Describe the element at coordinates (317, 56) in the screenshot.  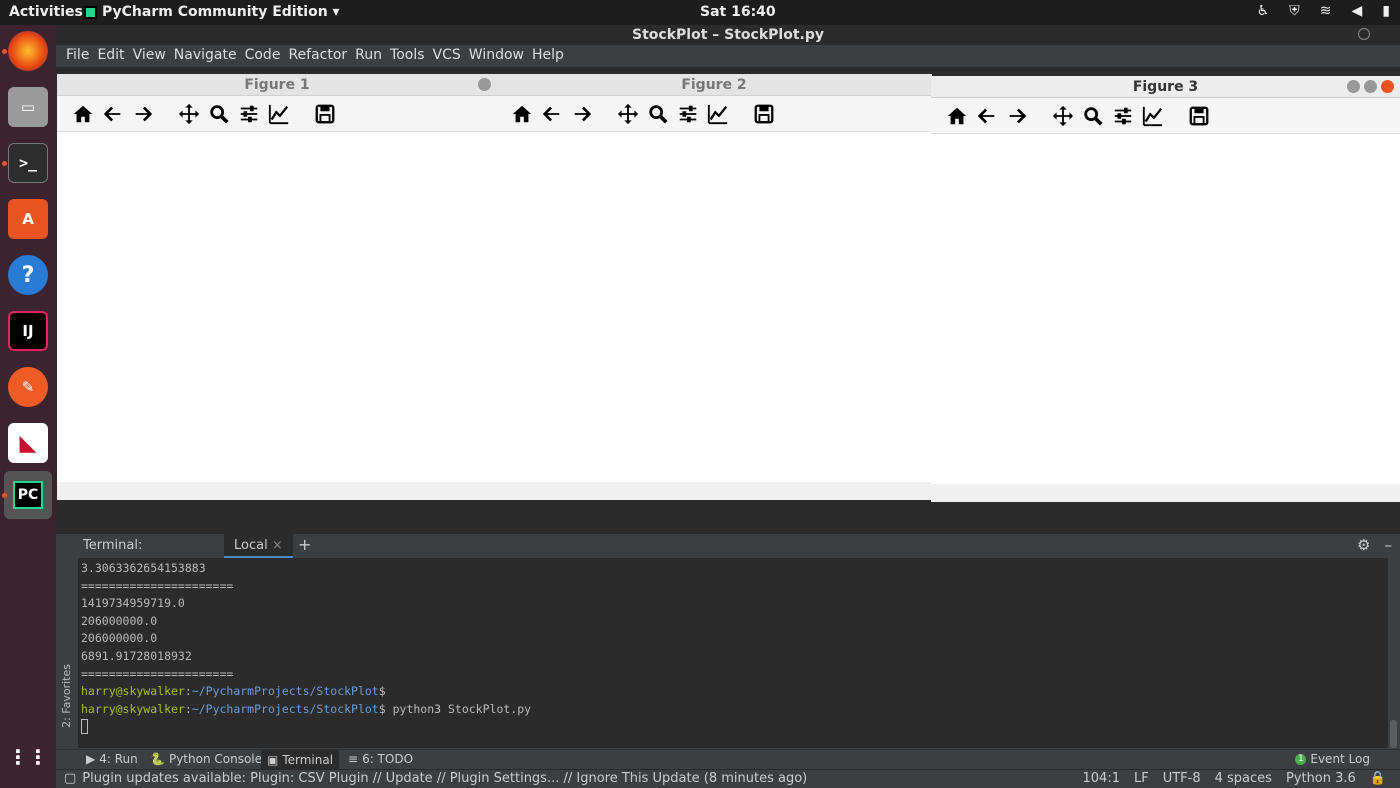
I see `menu-refactor: Refactor` at that location.